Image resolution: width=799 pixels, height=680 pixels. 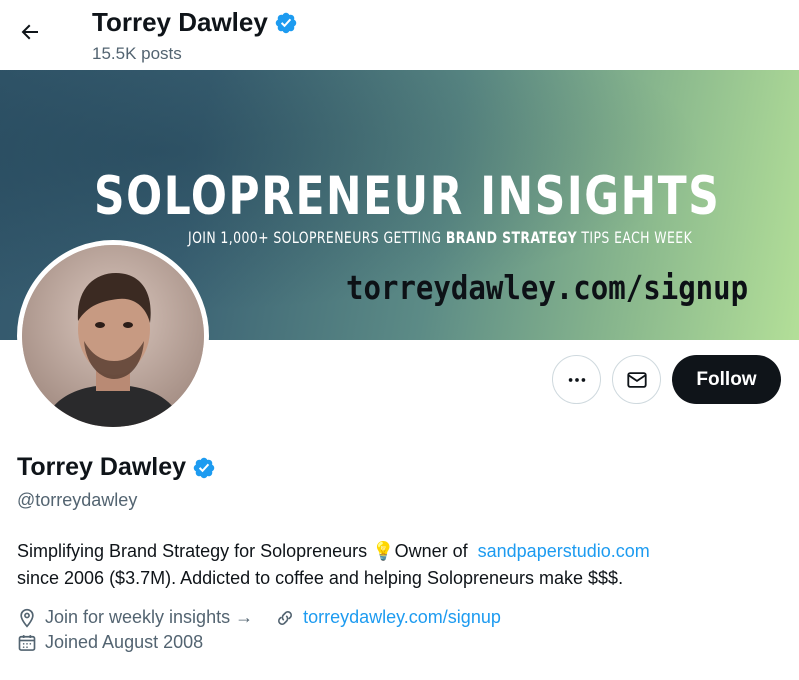 What do you see at coordinates (547, 287) in the screenshot?
I see `banner-url: torreydawley.com/signup` at bounding box center [547, 287].